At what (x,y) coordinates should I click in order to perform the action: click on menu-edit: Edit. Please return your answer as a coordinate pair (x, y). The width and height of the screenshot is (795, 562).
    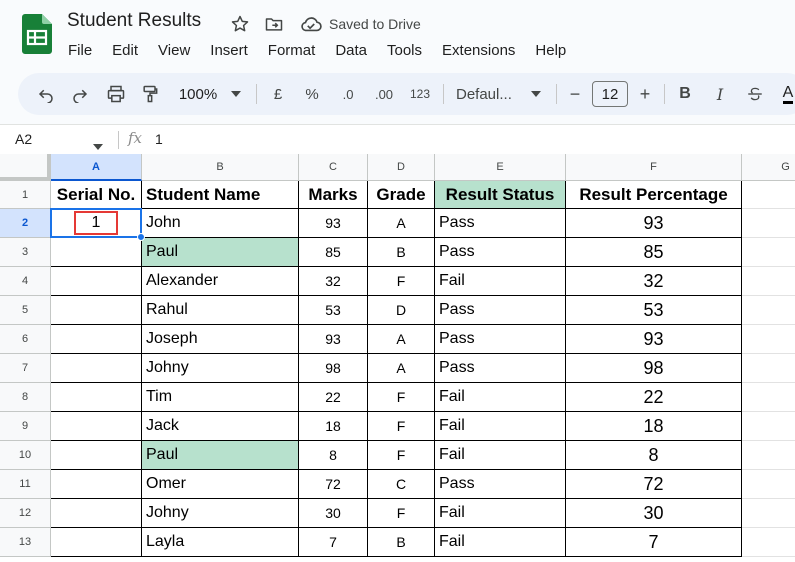
    Looking at the image, I should click on (125, 51).